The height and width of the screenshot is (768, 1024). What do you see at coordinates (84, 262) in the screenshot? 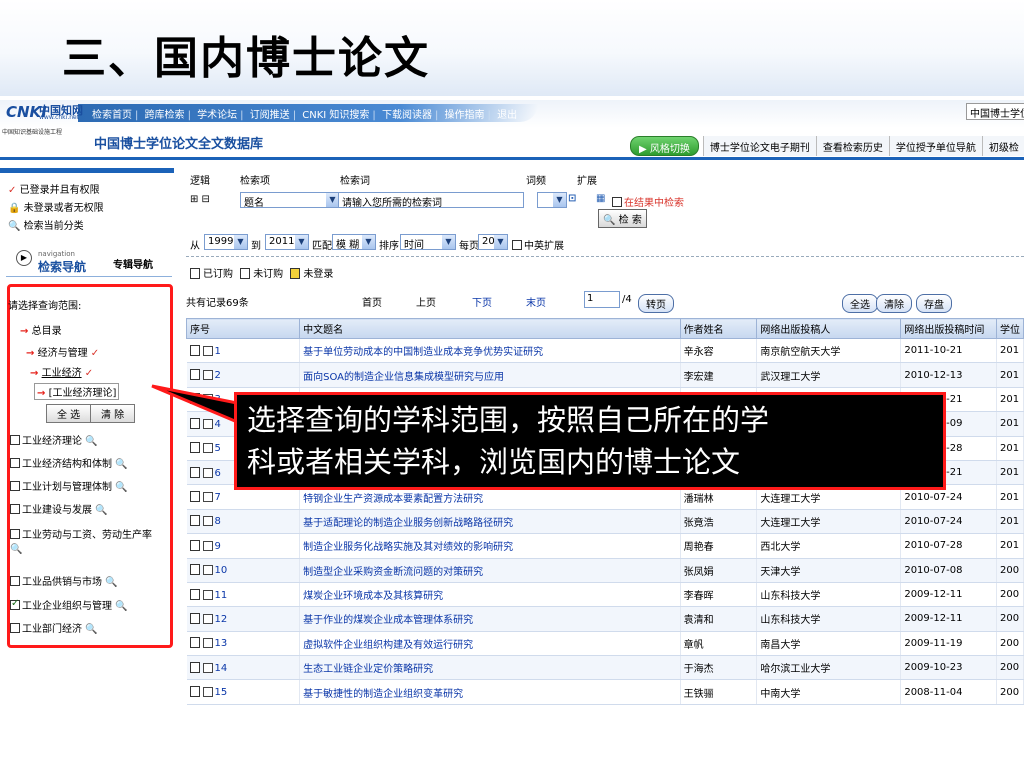
I see `search-navigation-header: ▶ navigation 检索导航 专辑导航` at bounding box center [84, 262].